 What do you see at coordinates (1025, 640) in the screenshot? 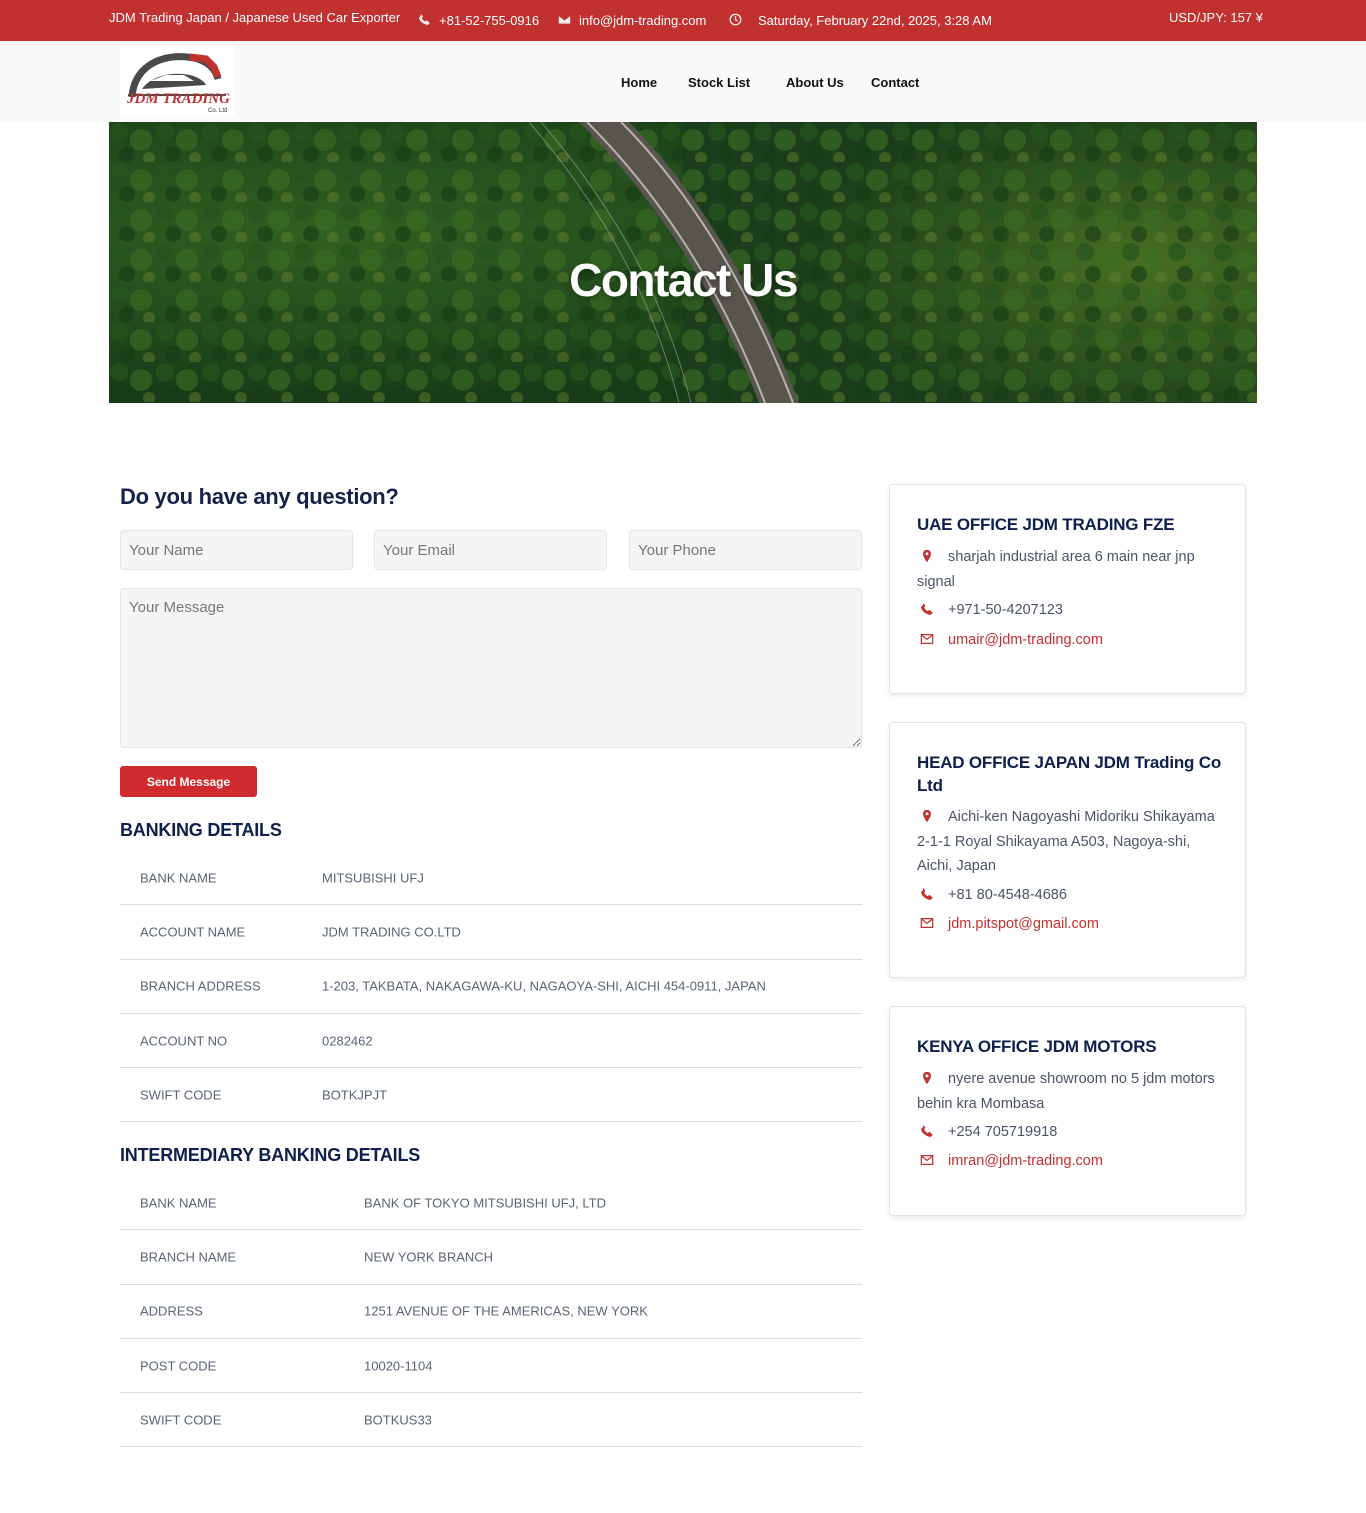
I see `office-email-link: umair@jdm-trading.com` at bounding box center [1025, 640].